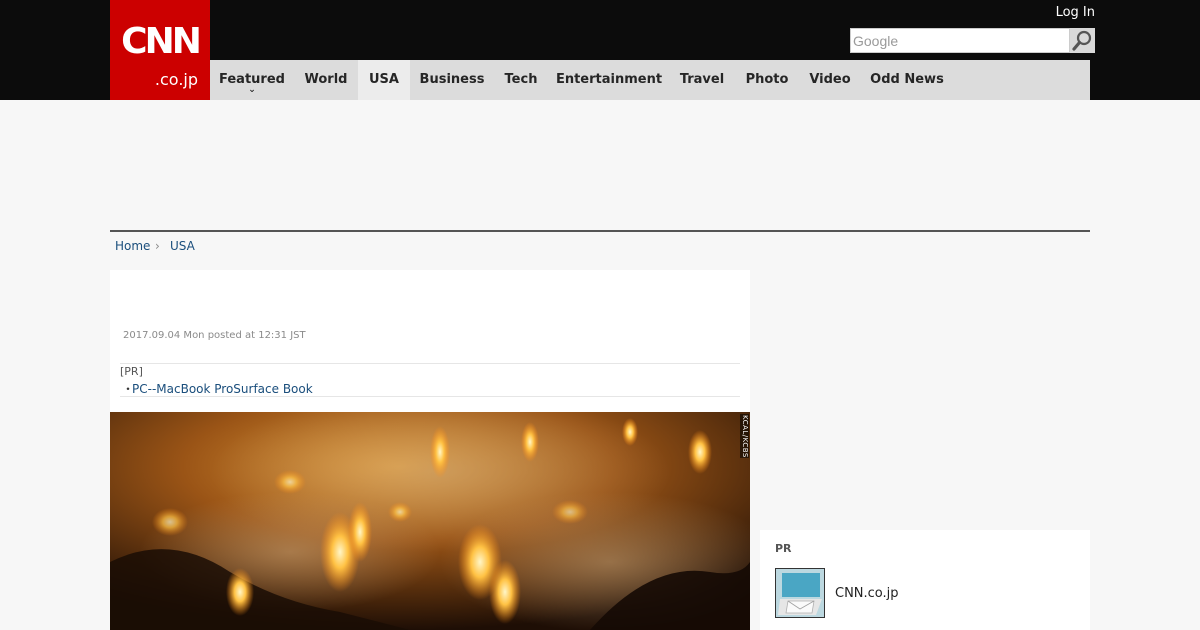 The height and width of the screenshot is (630, 1200). I want to click on nav-item-label: Travel, so click(702, 79).